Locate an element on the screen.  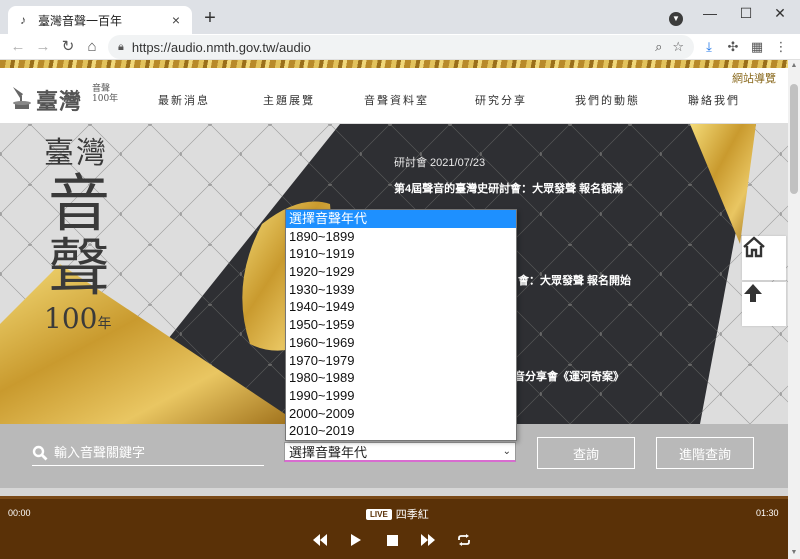
hero-title-line2: 音 is located at coordinates (79, 203).